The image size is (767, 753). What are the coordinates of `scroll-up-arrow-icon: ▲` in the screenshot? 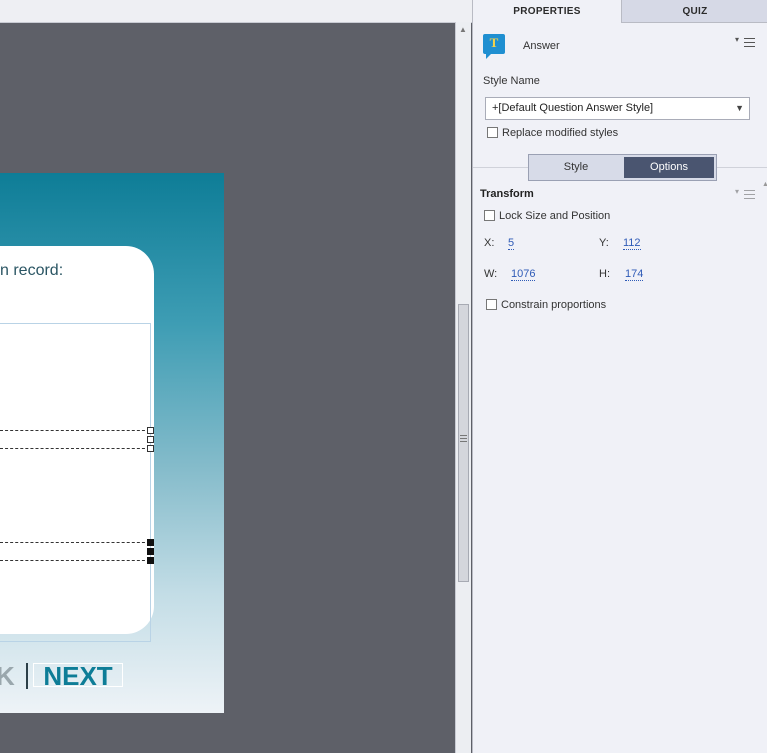 It's located at (463, 29).